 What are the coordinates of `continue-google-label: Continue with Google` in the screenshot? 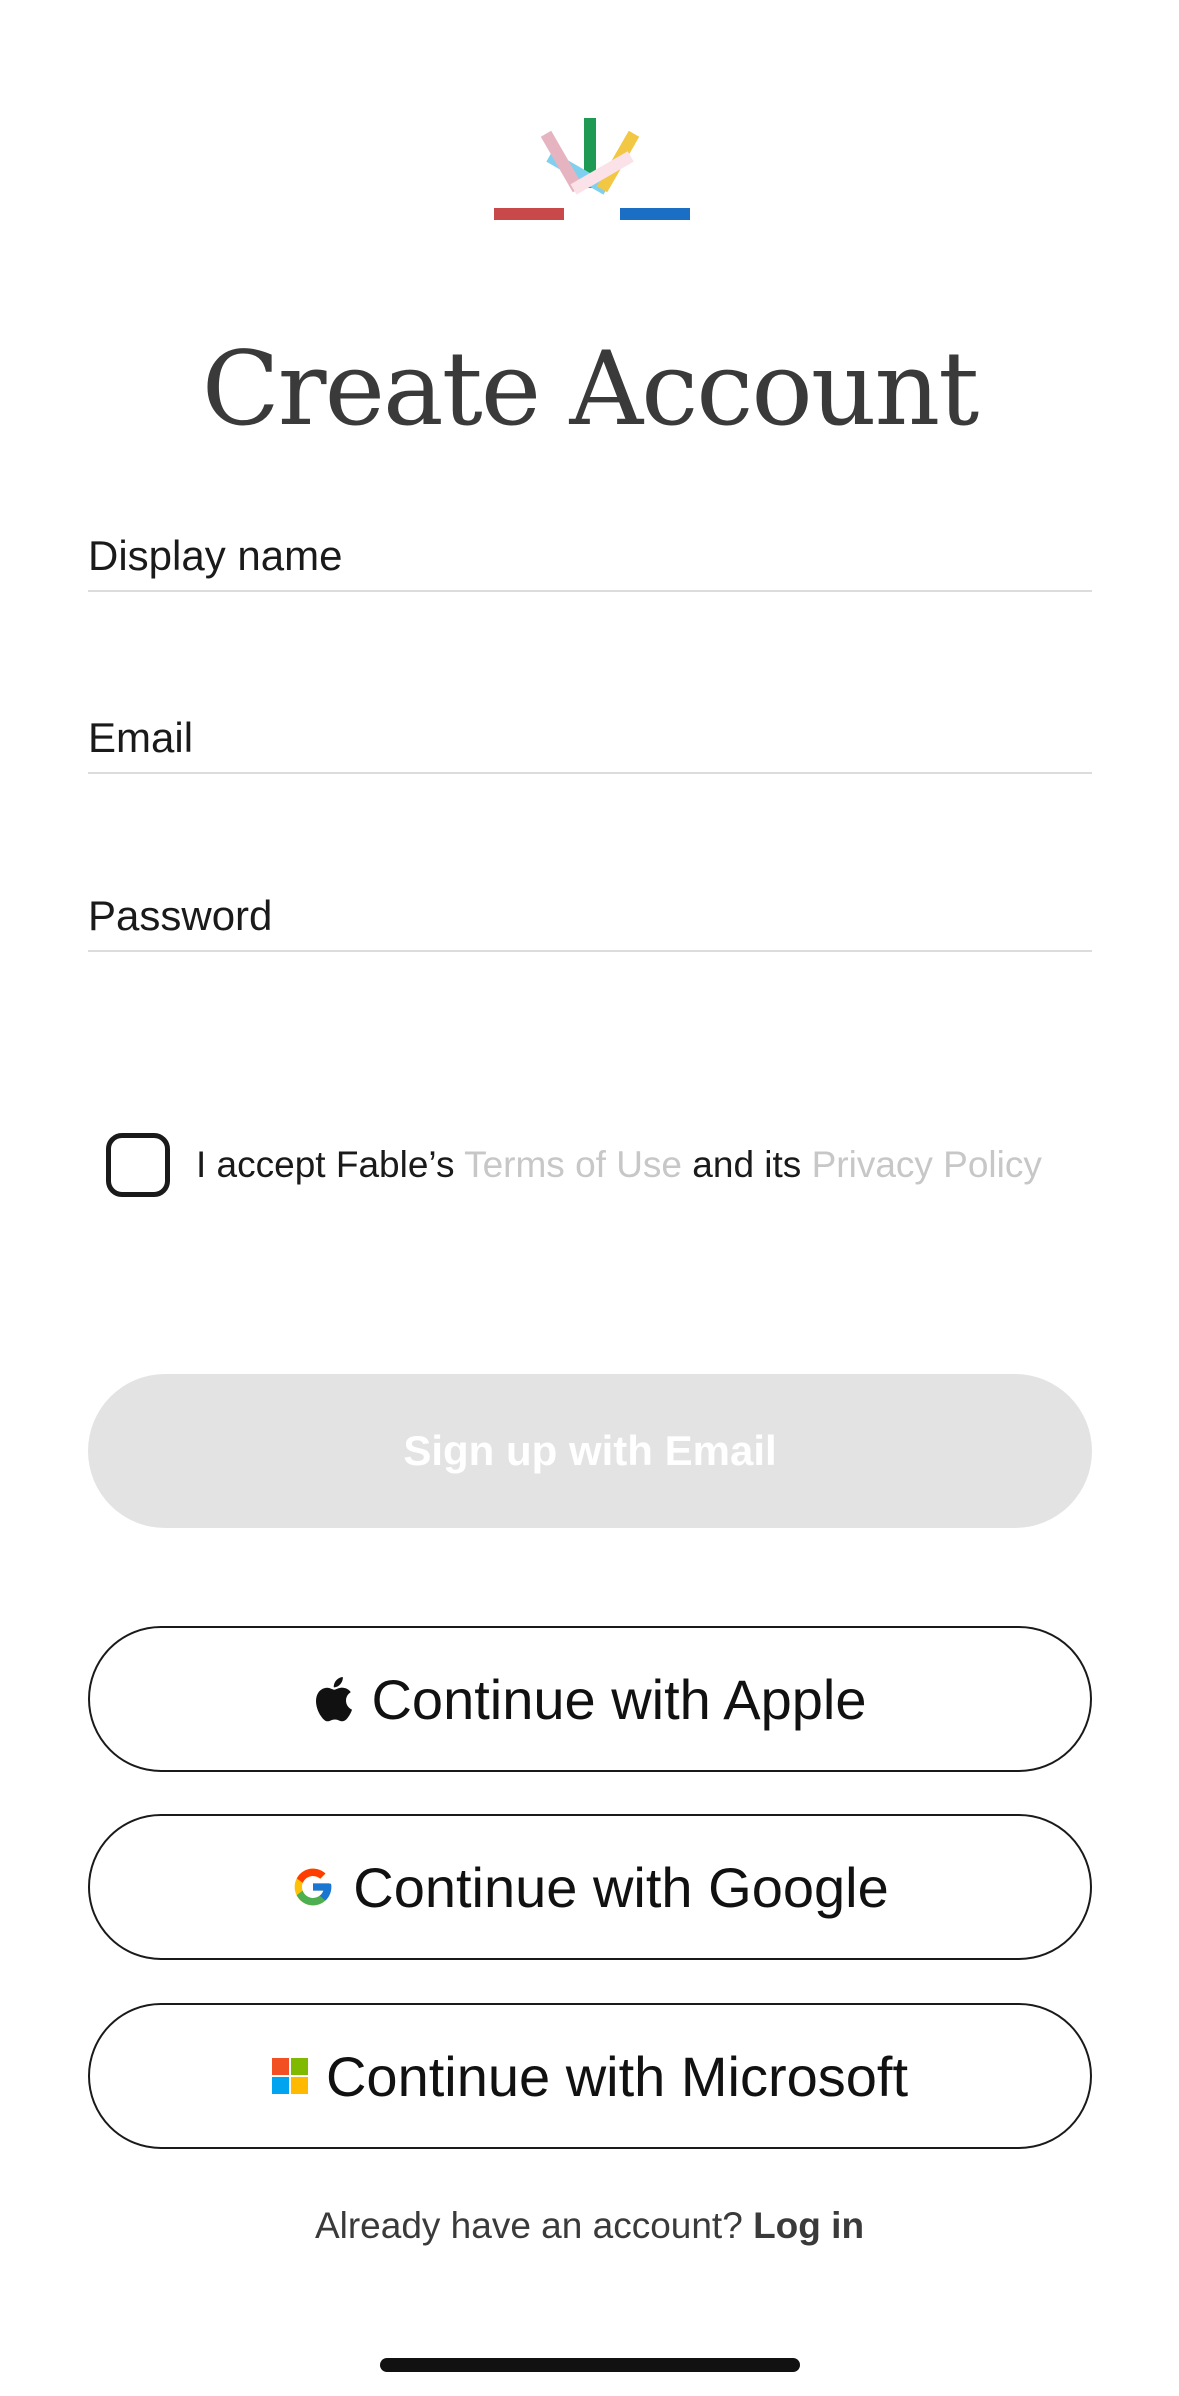 It's located at (621, 1887).